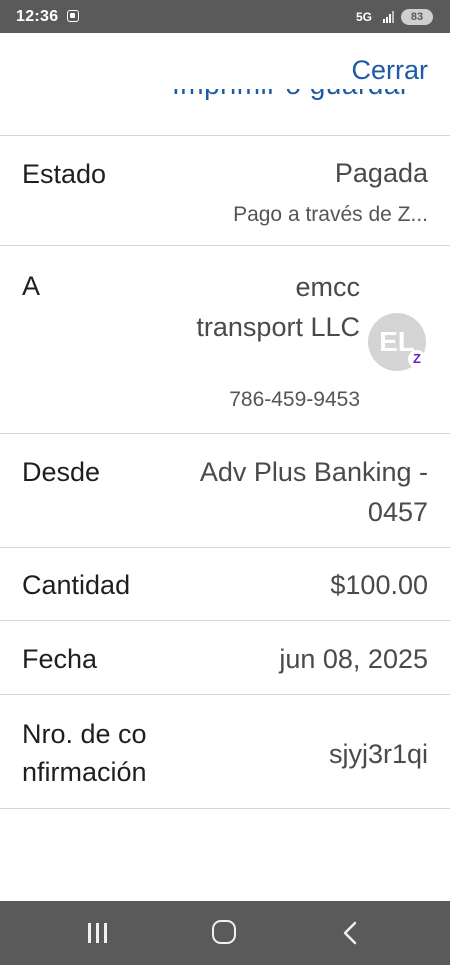  I want to click on status-value: Pagada, so click(381, 173).